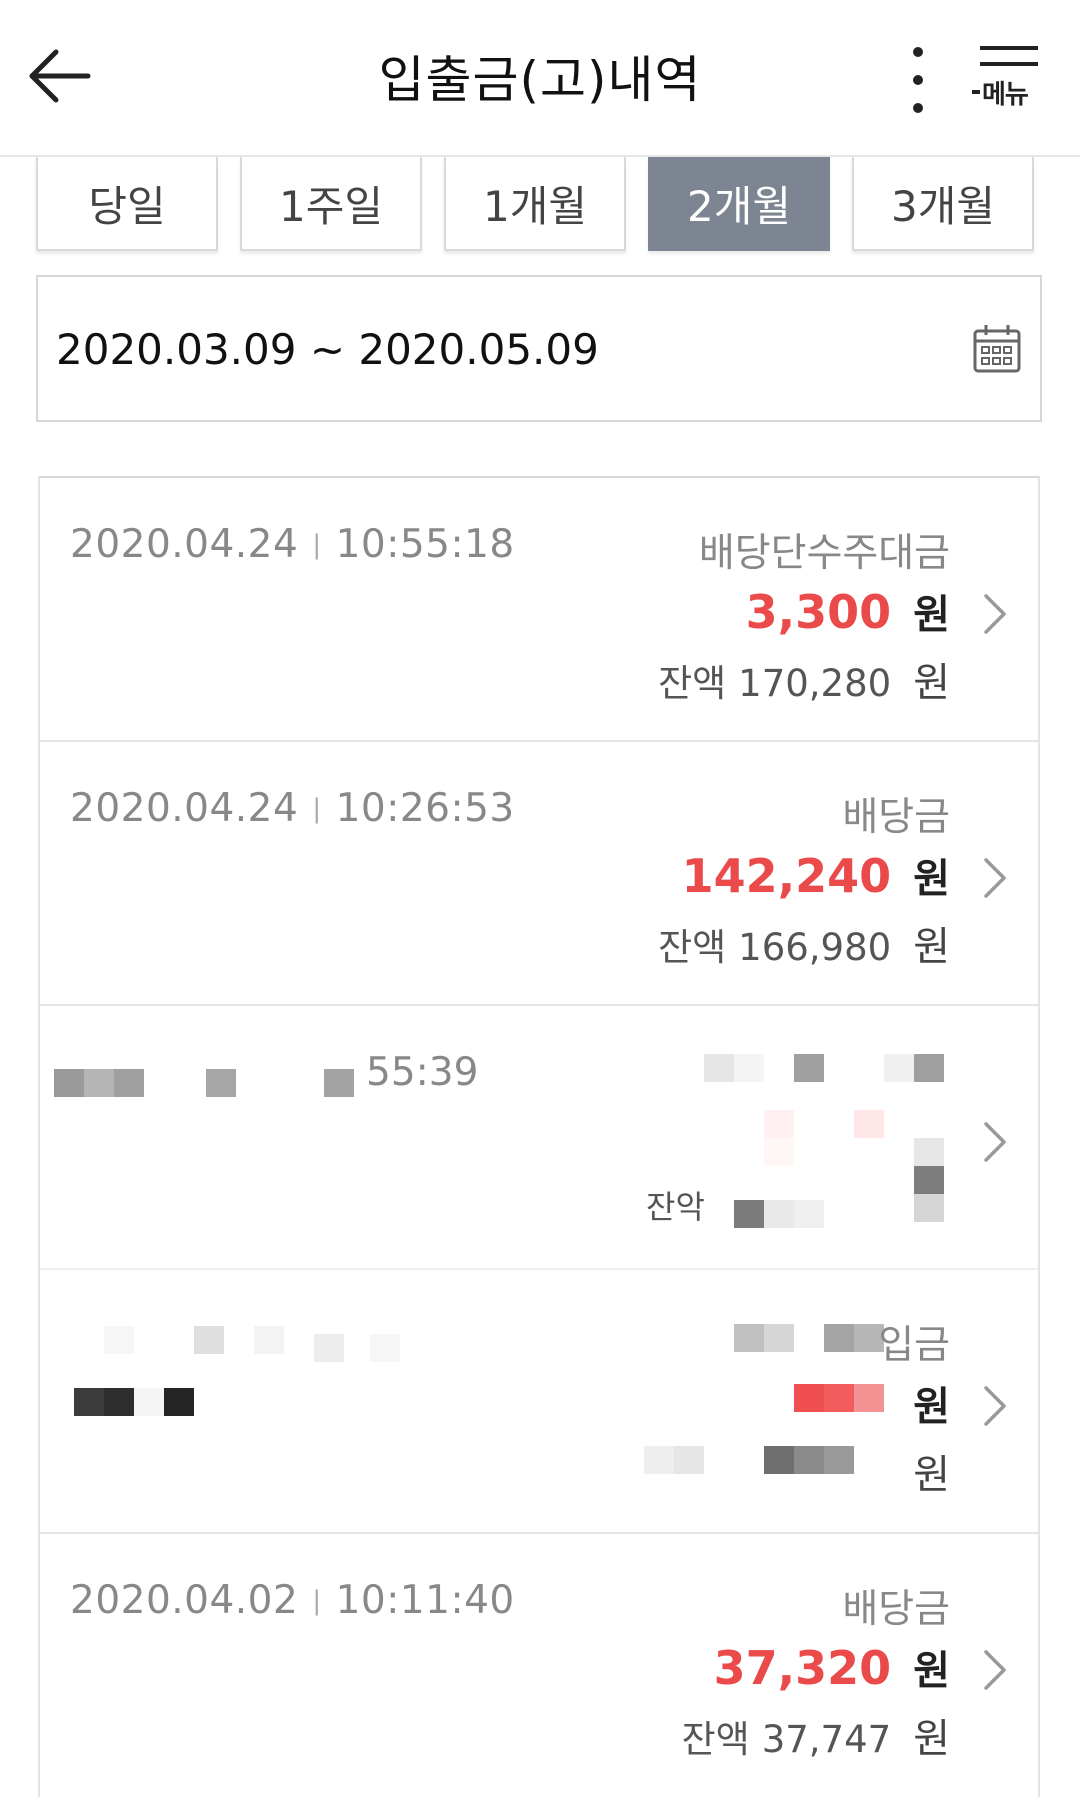  I want to click on calendar-icon, so click(997, 349).